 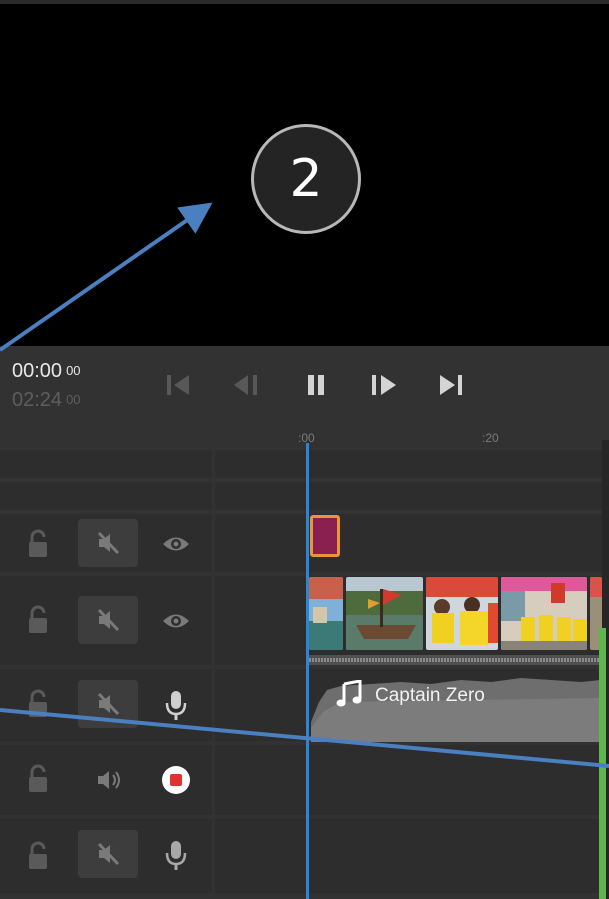 I want to click on current-frames: 00, so click(x=73, y=370).